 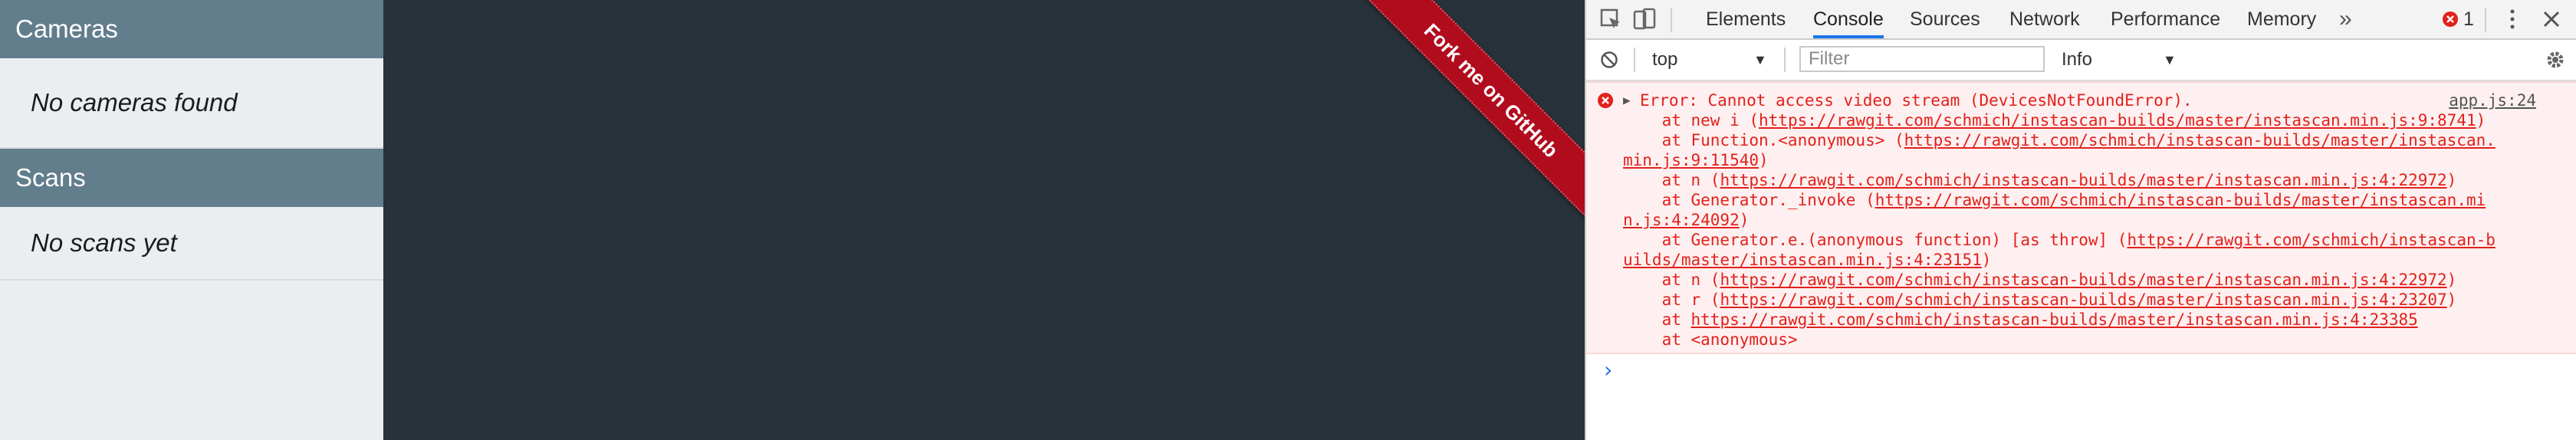 What do you see at coordinates (1608, 370) in the screenshot?
I see `console-prompt-icon: ›` at bounding box center [1608, 370].